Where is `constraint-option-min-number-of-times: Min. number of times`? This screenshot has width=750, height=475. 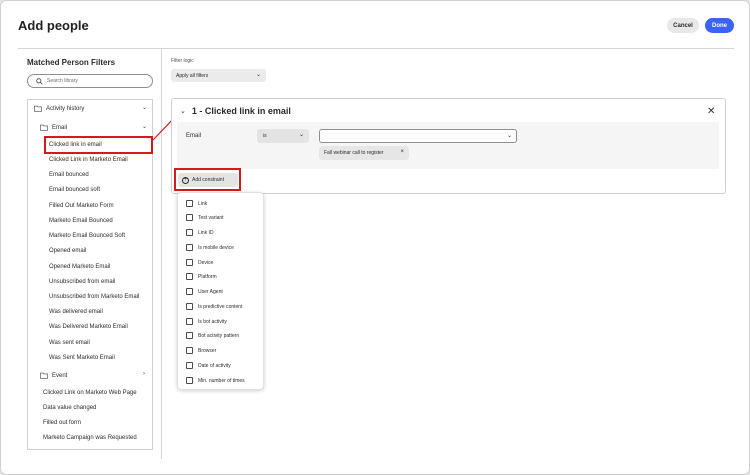 constraint-option-min-number-of-times: Min. number of times is located at coordinates (215, 380).